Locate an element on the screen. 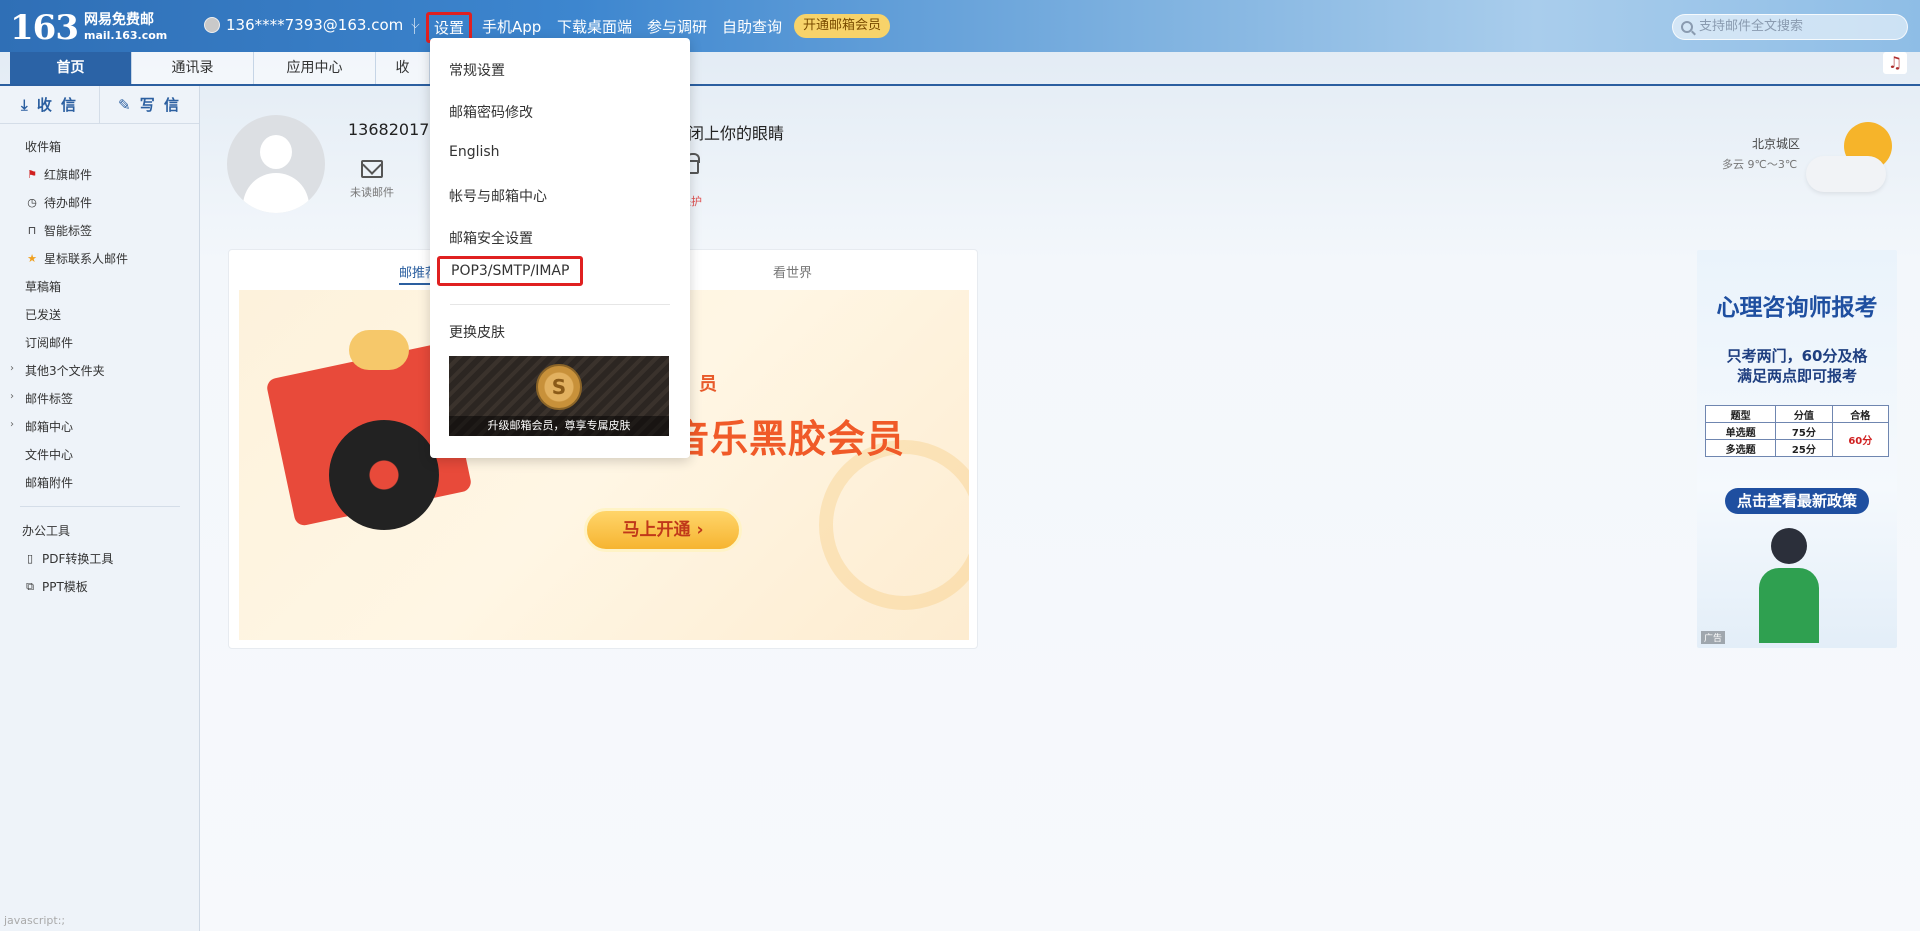 The height and width of the screenshot is (931, 1920). weather-forecast: 多云 9℃～3℃ is located at coordinates (1760, 164).